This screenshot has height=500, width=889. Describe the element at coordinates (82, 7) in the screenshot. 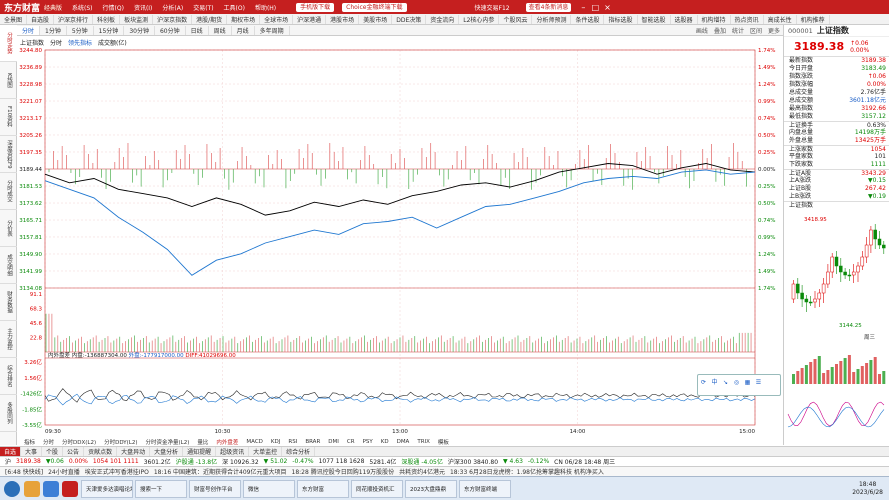

I see `menu-system: 系统(S)` at that location.